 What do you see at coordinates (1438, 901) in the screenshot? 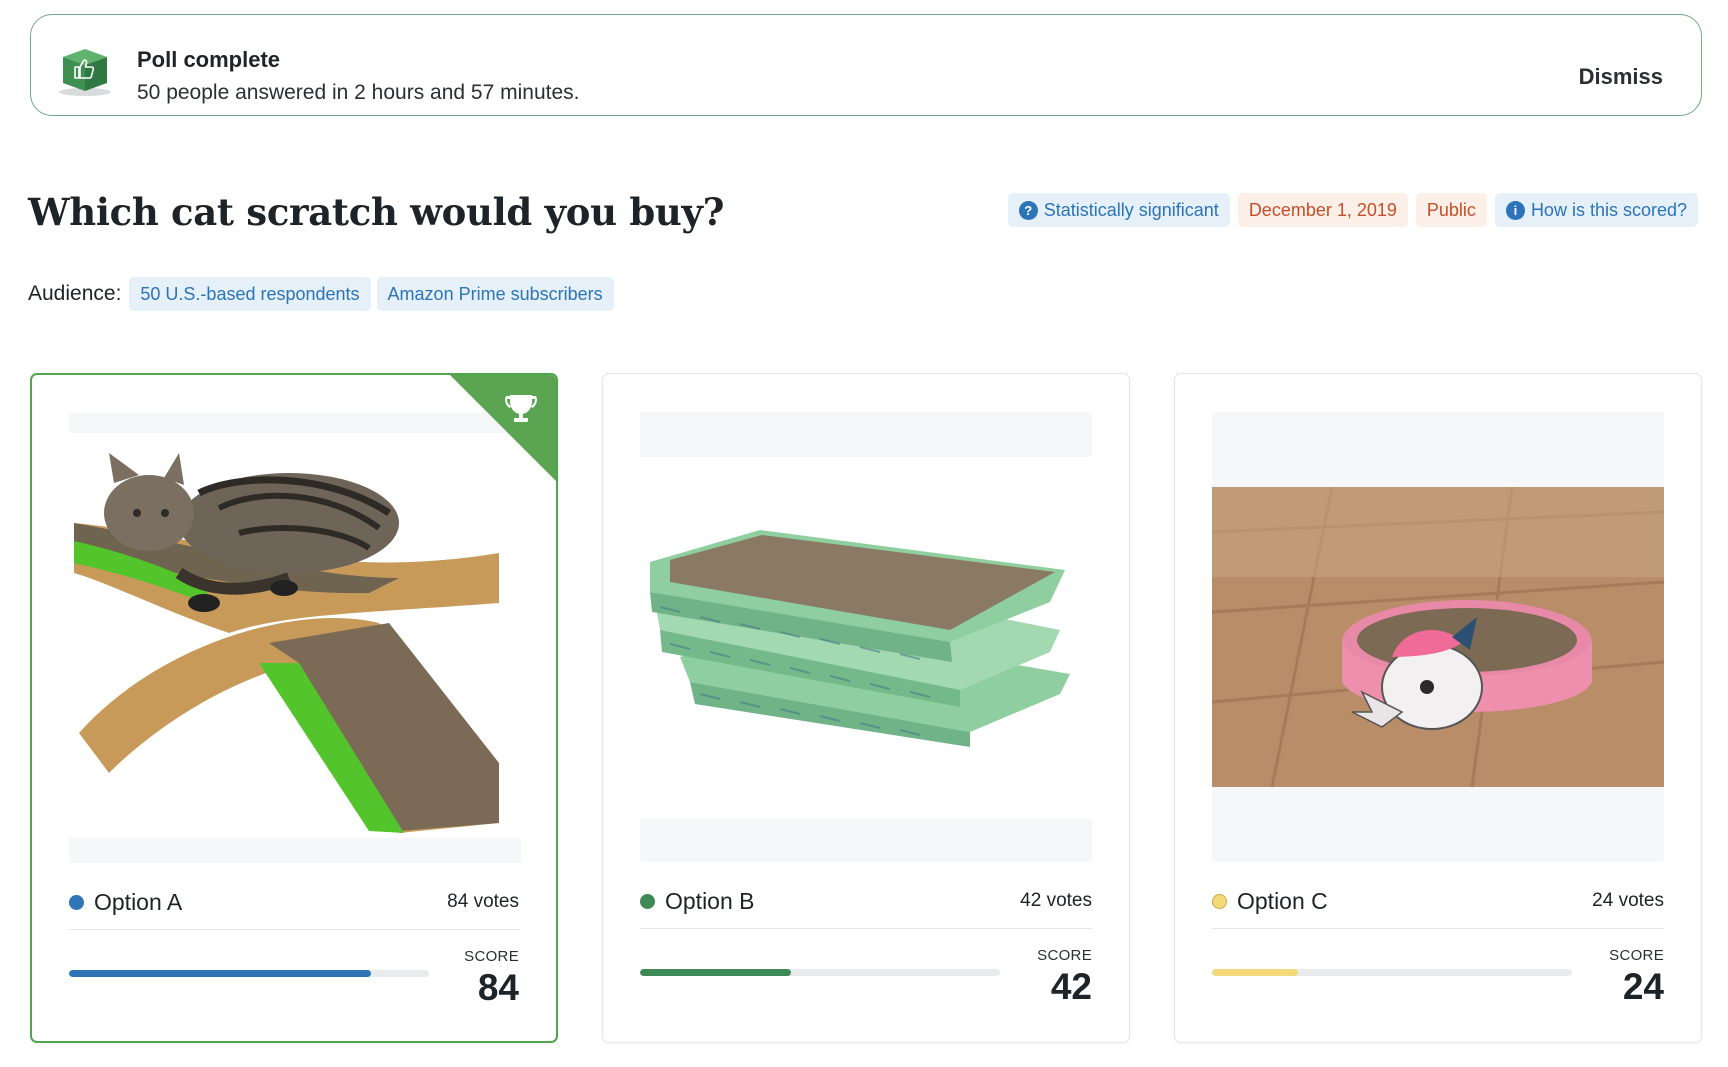
I see `option-c-header: Option C 24 votes` at bounding box center [1438, 901].